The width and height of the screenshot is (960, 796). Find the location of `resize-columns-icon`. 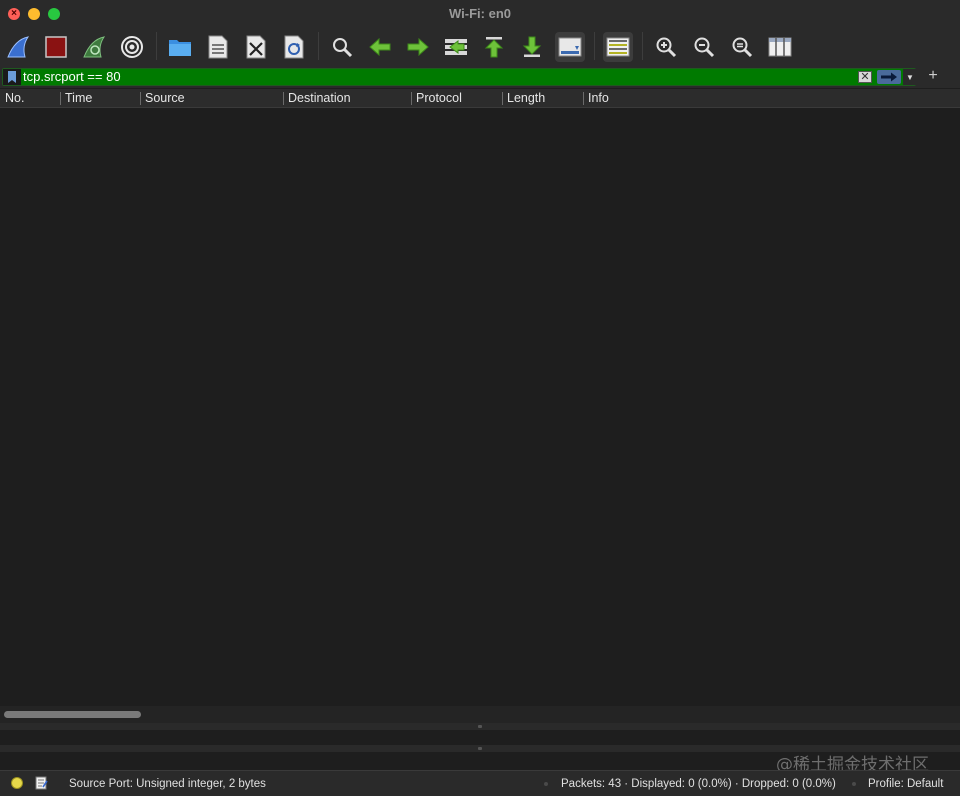

resize-columns-icon is located at coordinates (780, 47).